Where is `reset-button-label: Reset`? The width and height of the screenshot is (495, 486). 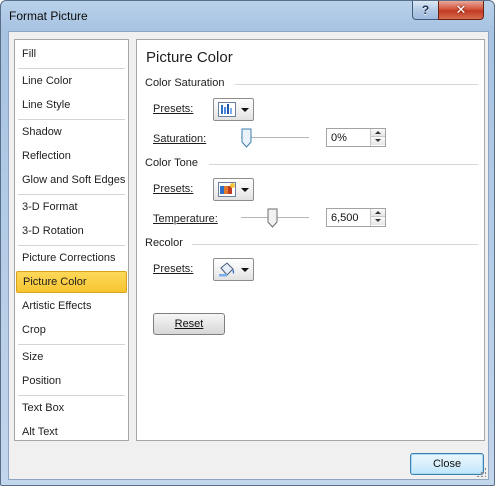 reset-button-label: Reset is located at coordinates (189, 324).